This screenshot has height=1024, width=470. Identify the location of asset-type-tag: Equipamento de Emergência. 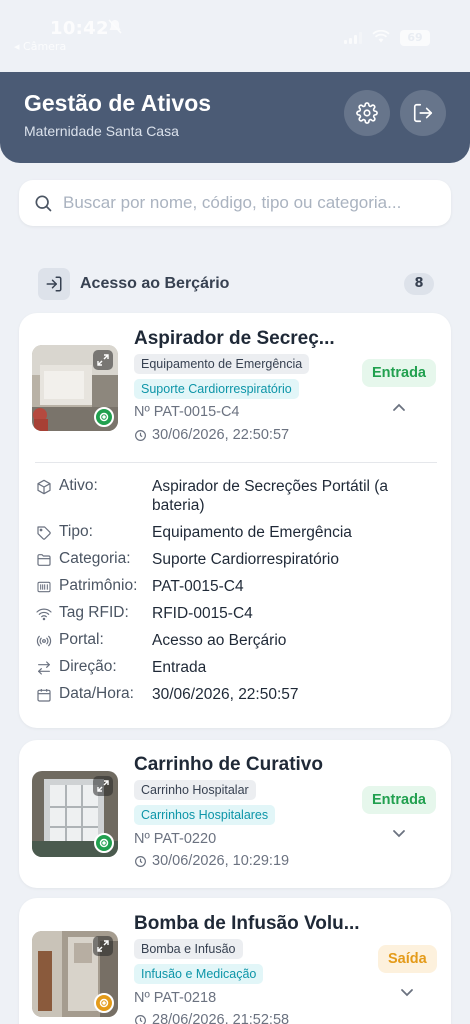
(222, 364).